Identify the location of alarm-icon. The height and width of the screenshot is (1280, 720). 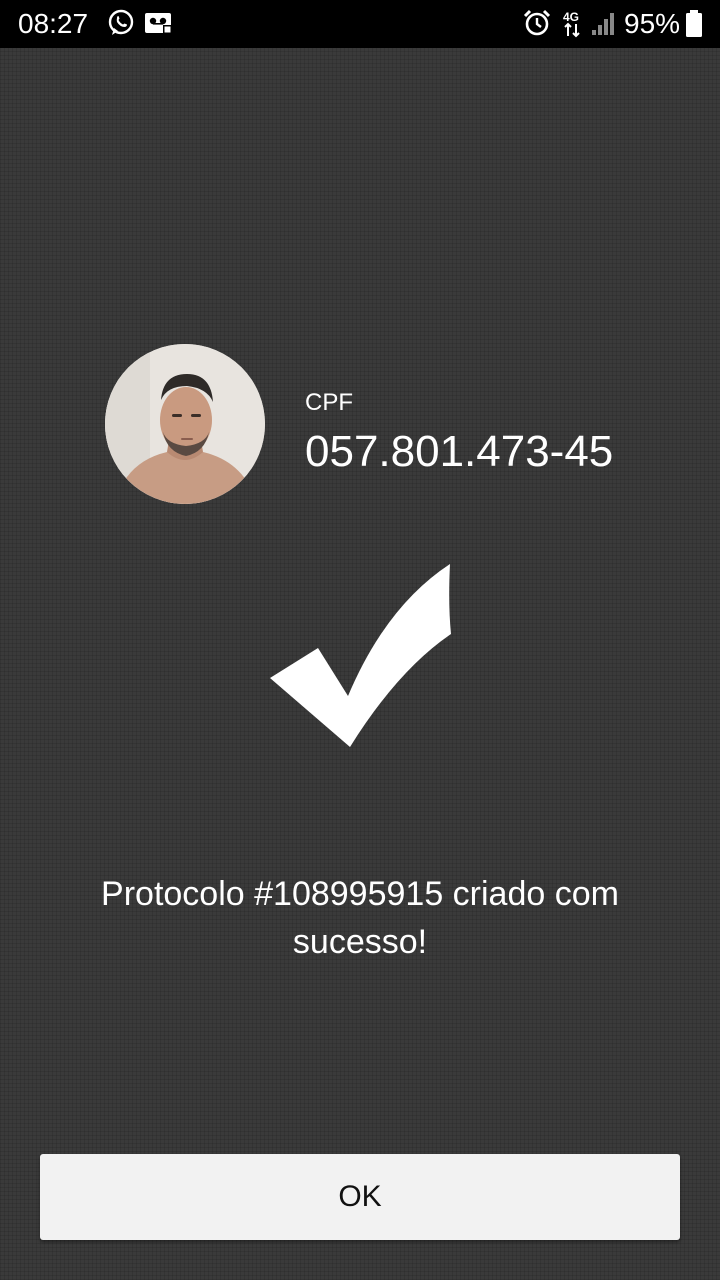
(537, 22).